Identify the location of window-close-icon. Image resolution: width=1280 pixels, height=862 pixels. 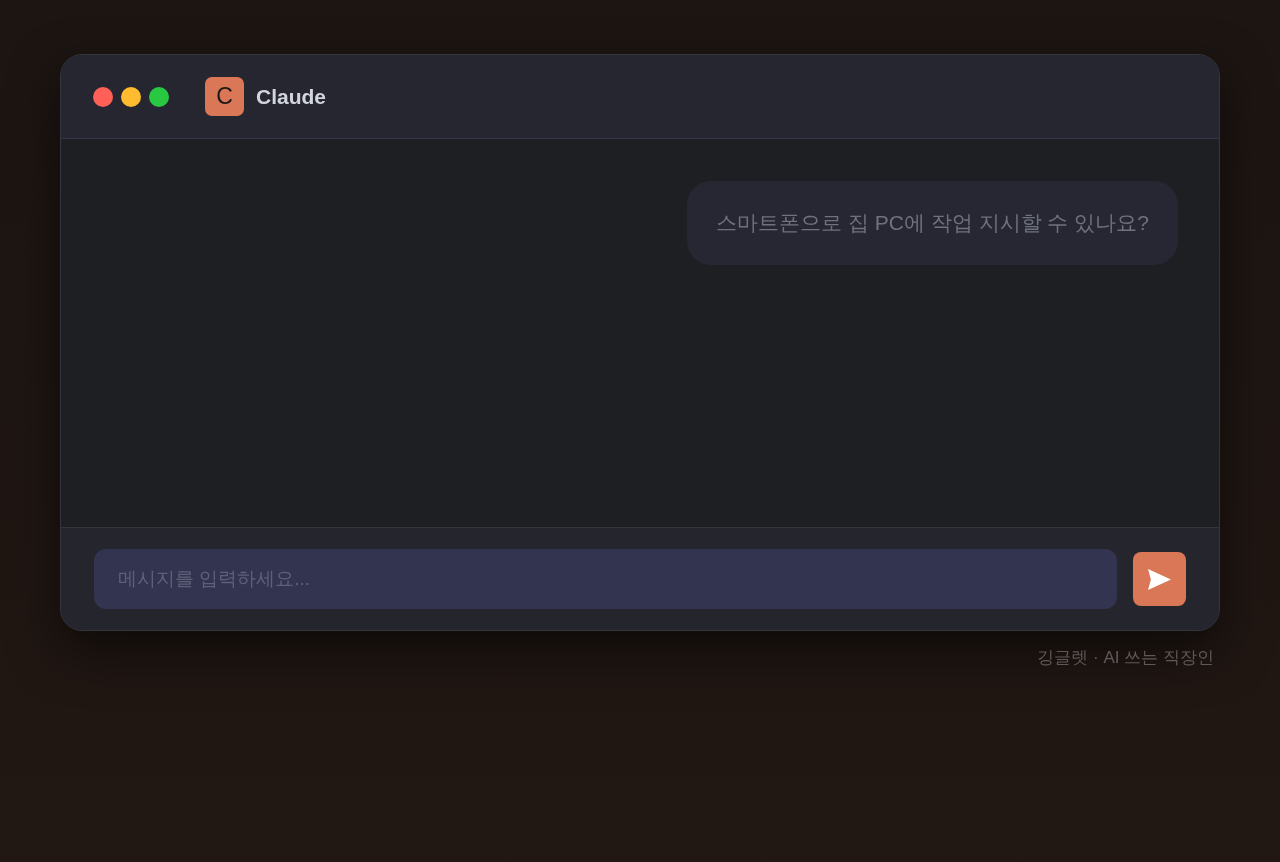
(103, 96).